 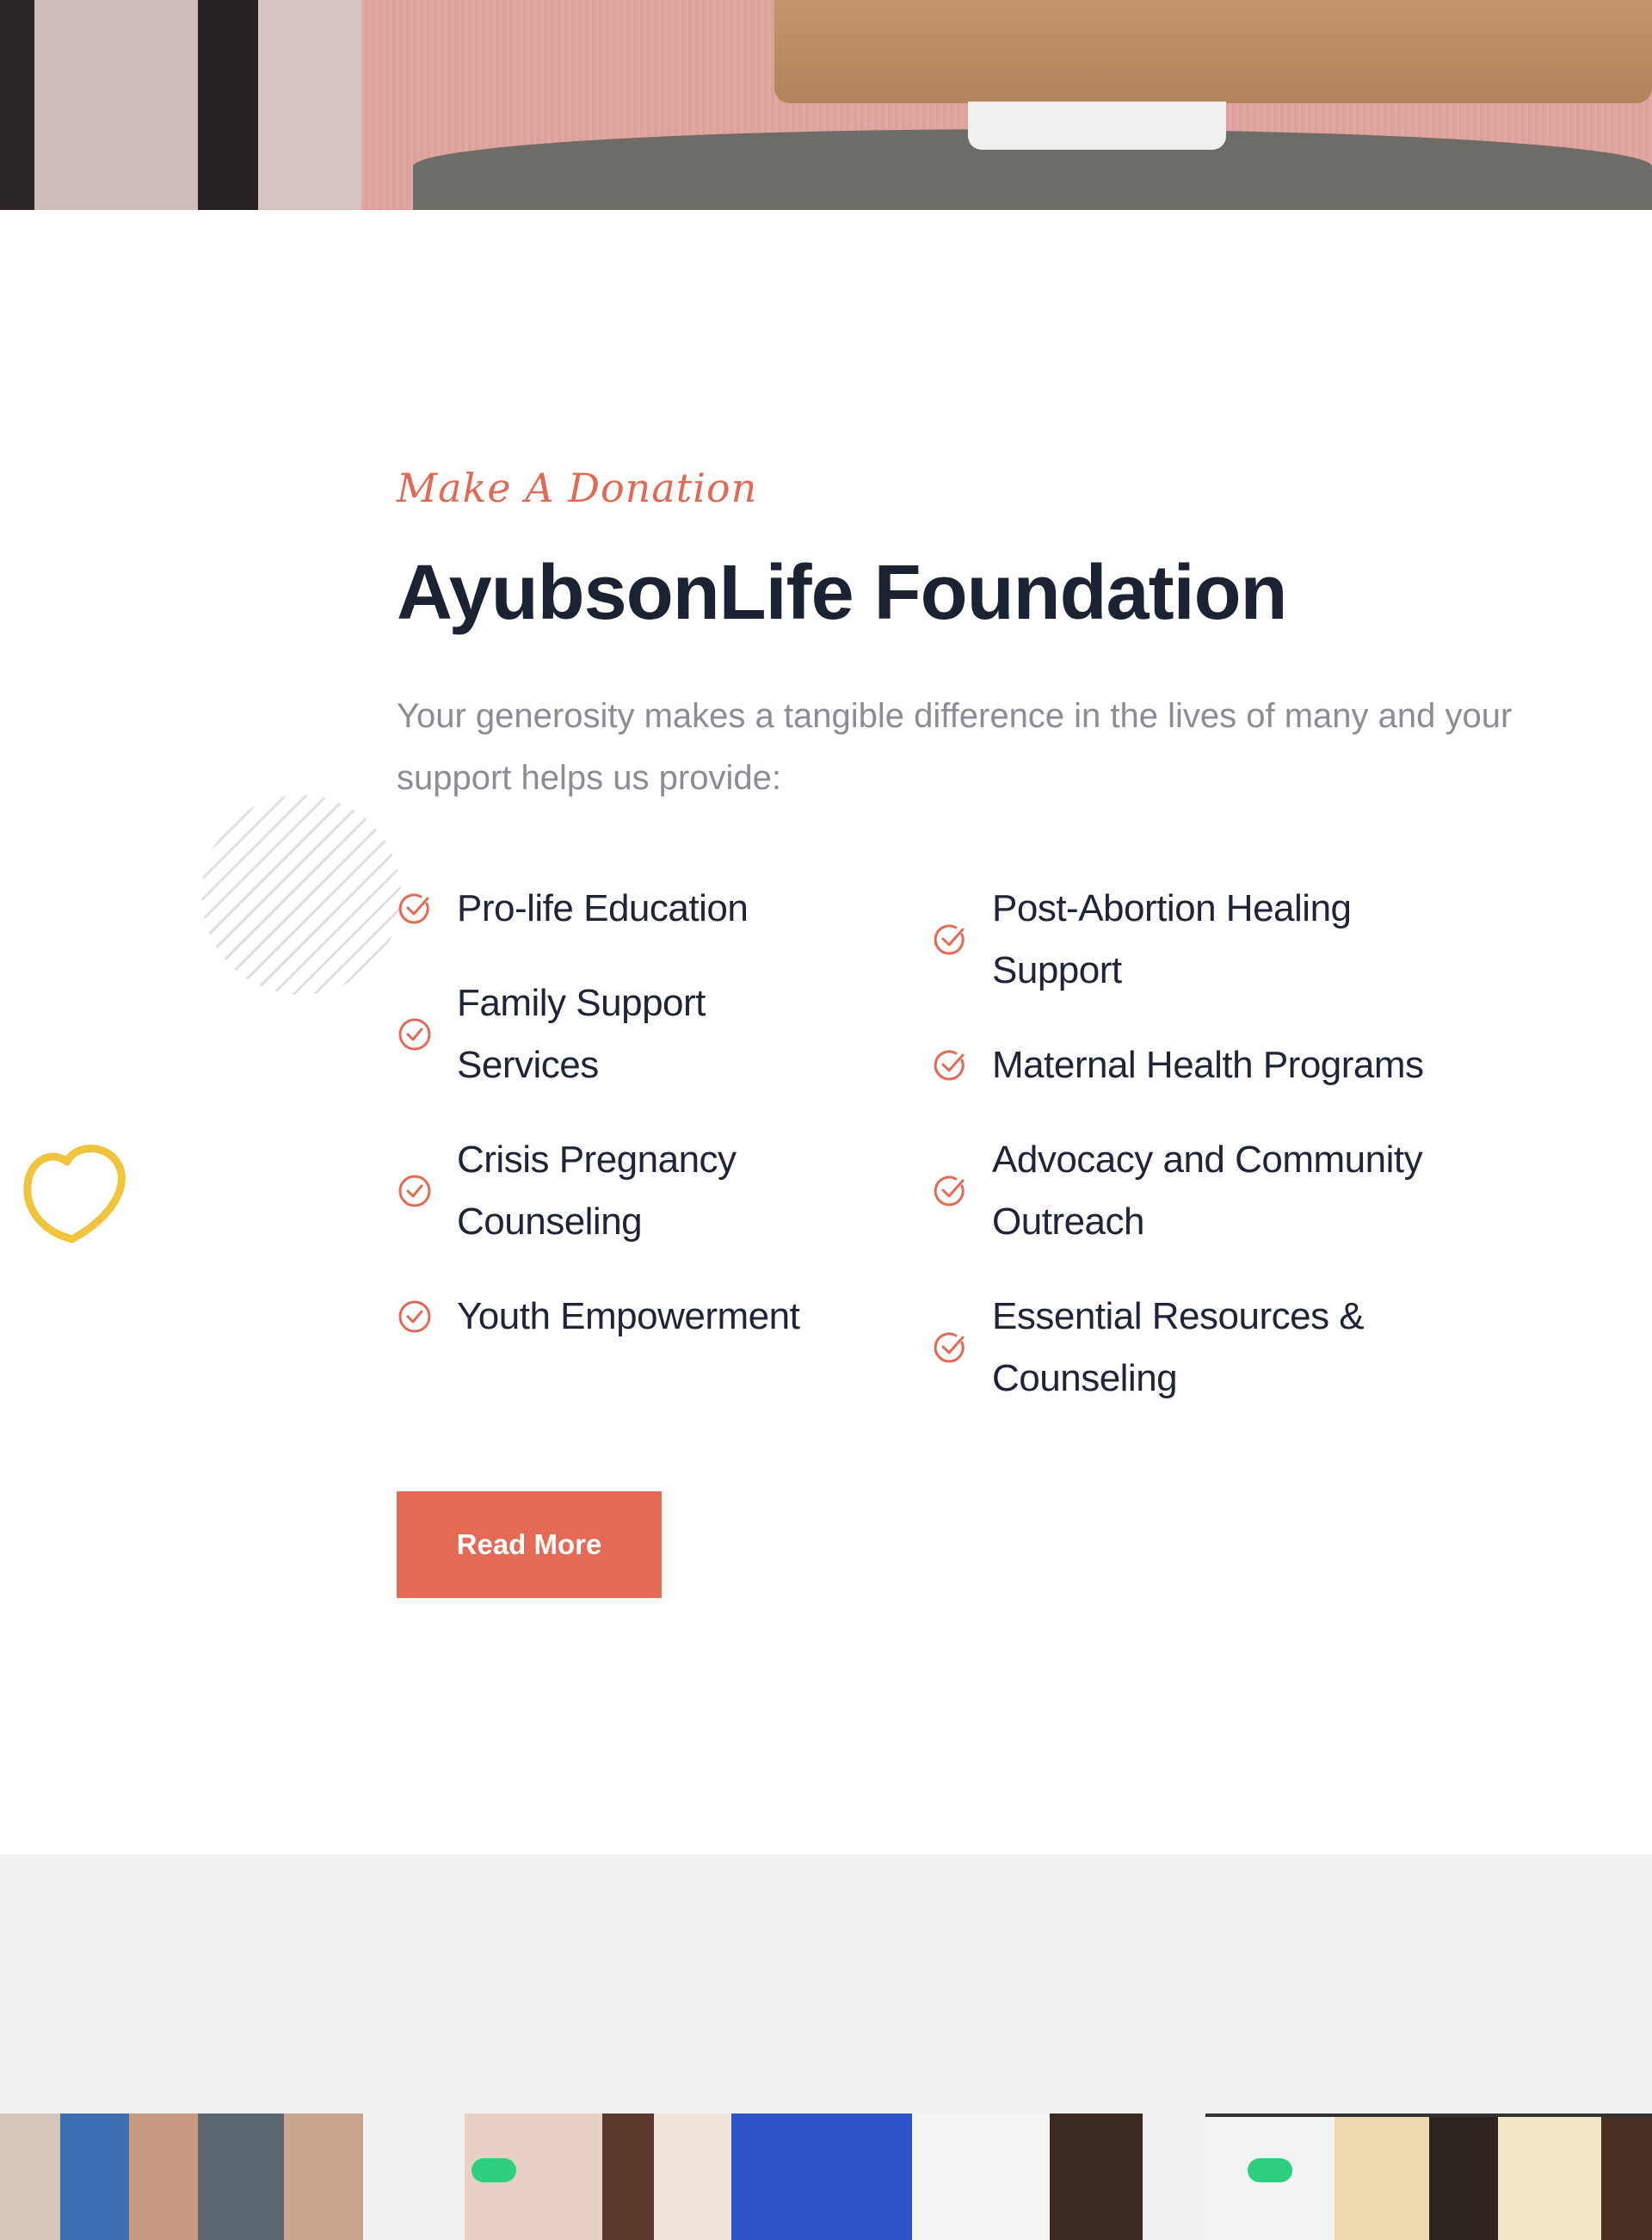 I want to click on feature-label: Maternal Health Programs, so click(x=1208, y=1065).